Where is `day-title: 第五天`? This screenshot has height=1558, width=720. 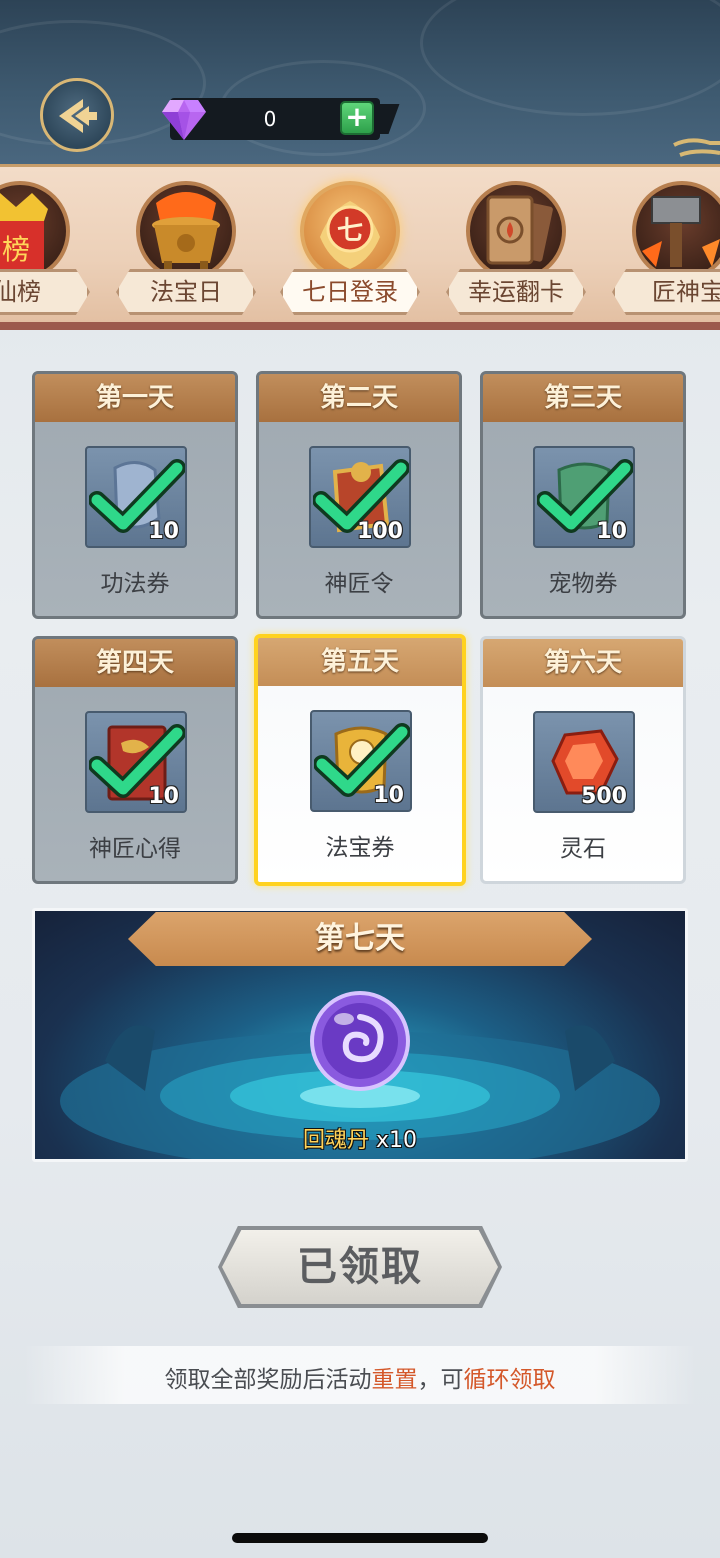
day-title: 第五天 is located at coordinates (360, 662).